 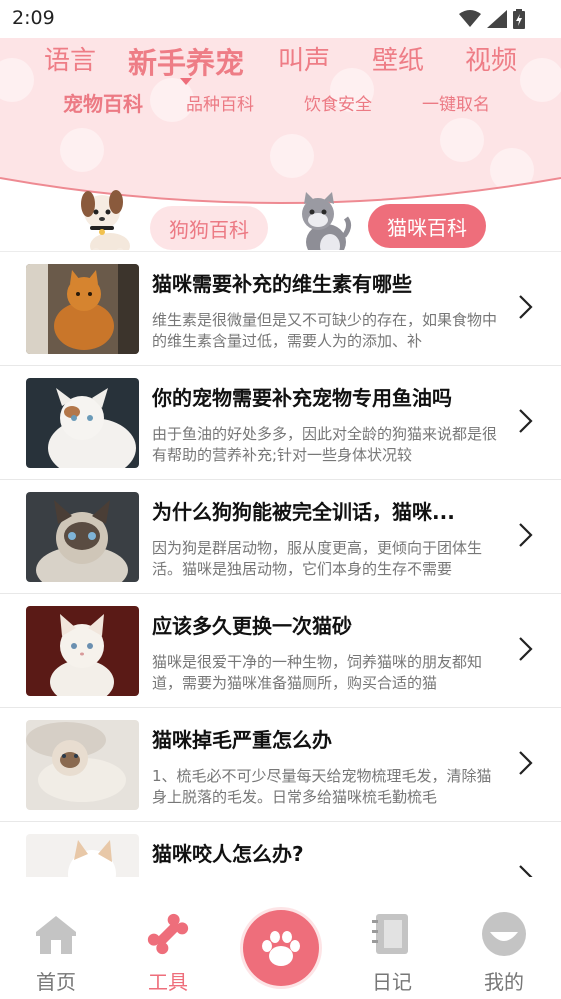 I want to click on subtab-name-generator: 一键取名, so click(x=456, y=102).